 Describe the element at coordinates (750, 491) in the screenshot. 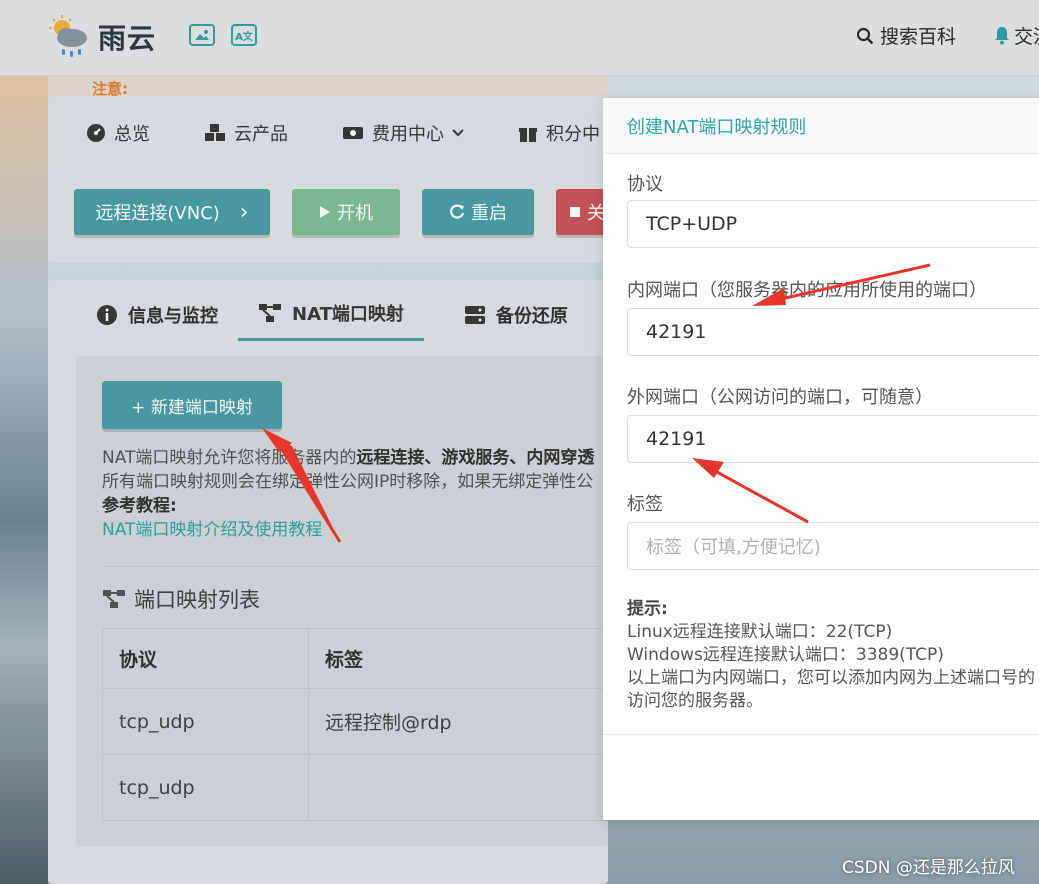

I see `arrow-to-outer-port` at that location.